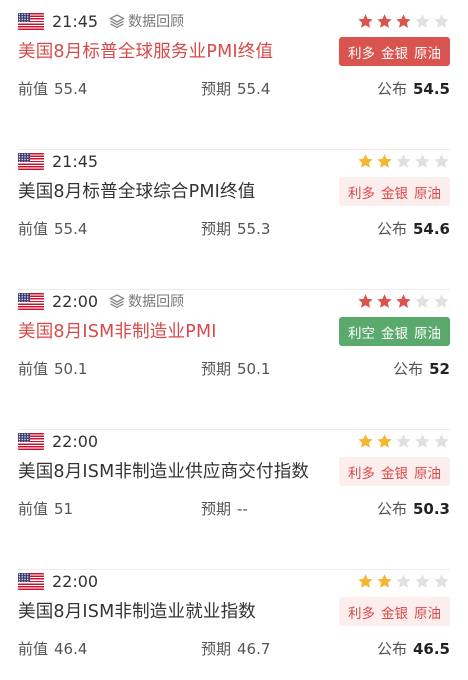 The image size is (468, 680). What do you see at coordinates (164, 472) in the screenshot?
I see `event-title: 美国8月ISM非制造业供应商交付指数` at bounding box center [164, 472].